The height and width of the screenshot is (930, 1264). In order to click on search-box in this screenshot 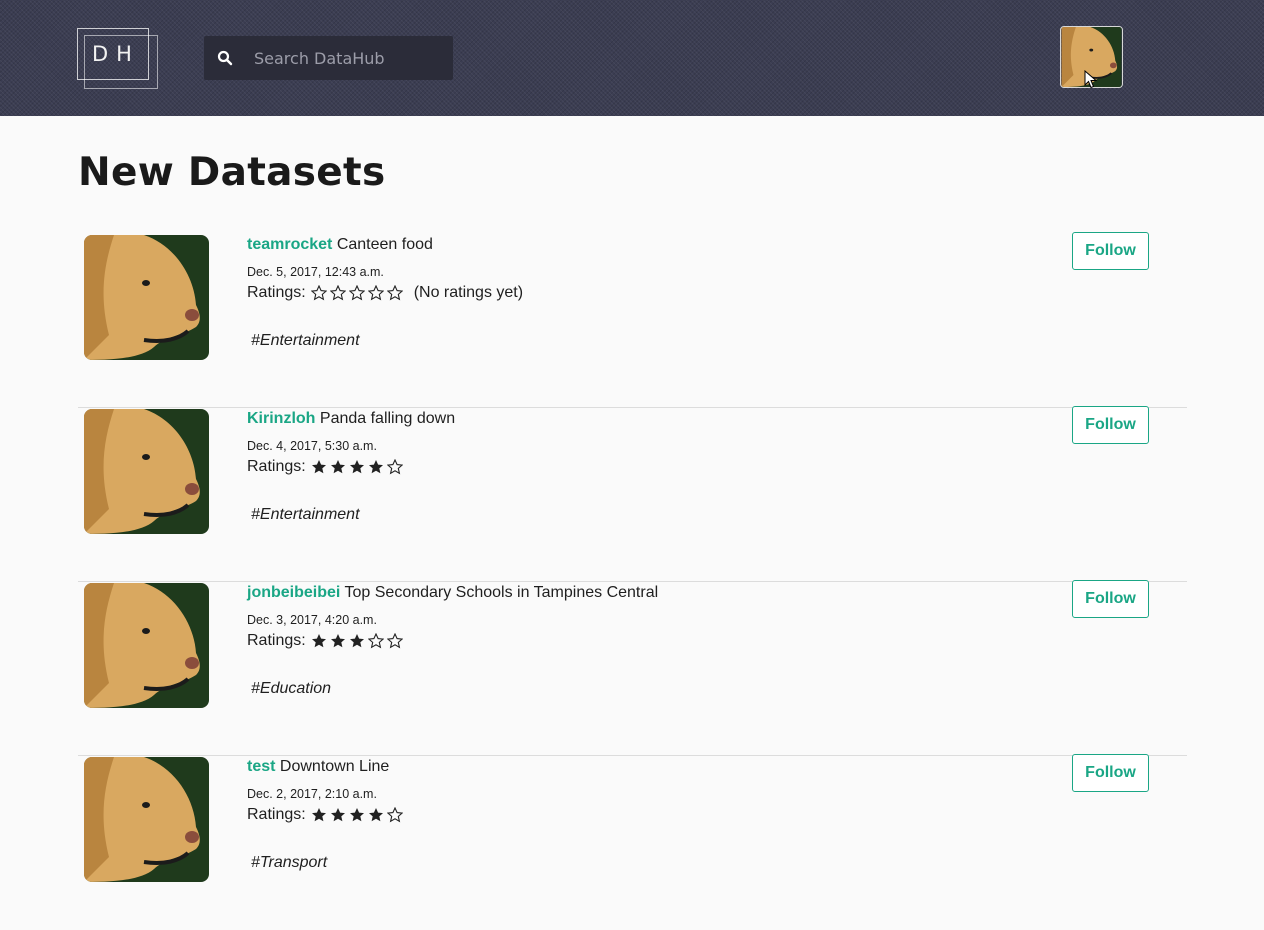, I will do `click(328, 58)`.